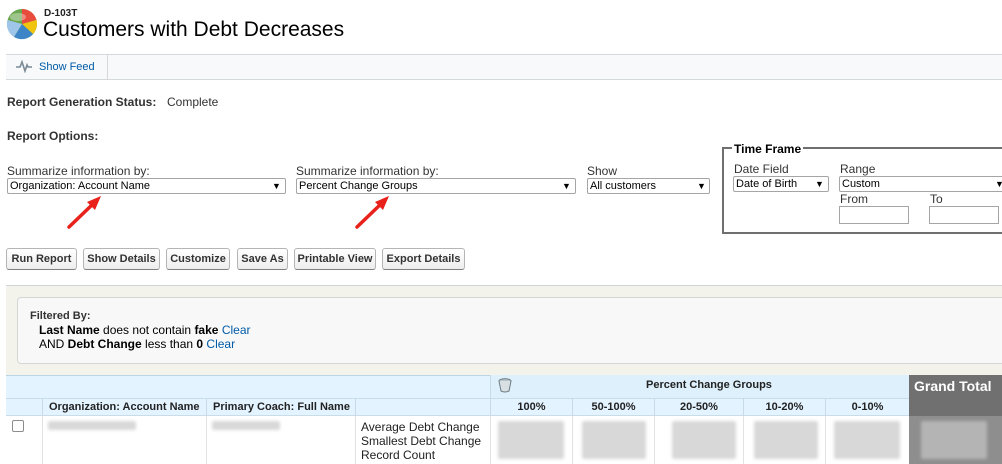 This screenshot has height=464, width=1002. What do you see at coordinates (280, 407) in the screenshot?
I see `column-primary-coach: Primary Coach: Full Name` at bounding box center [280, 407].